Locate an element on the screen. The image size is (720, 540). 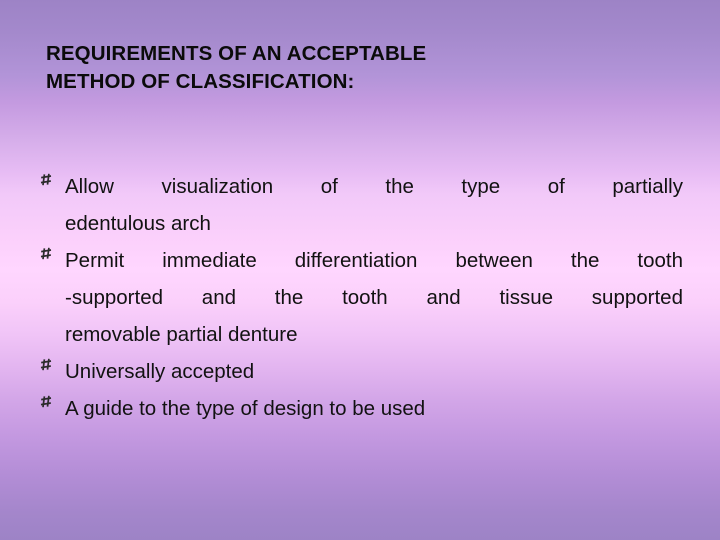
list-item-text: A guide to the type of design to be used is located at coordinates (374, 408).